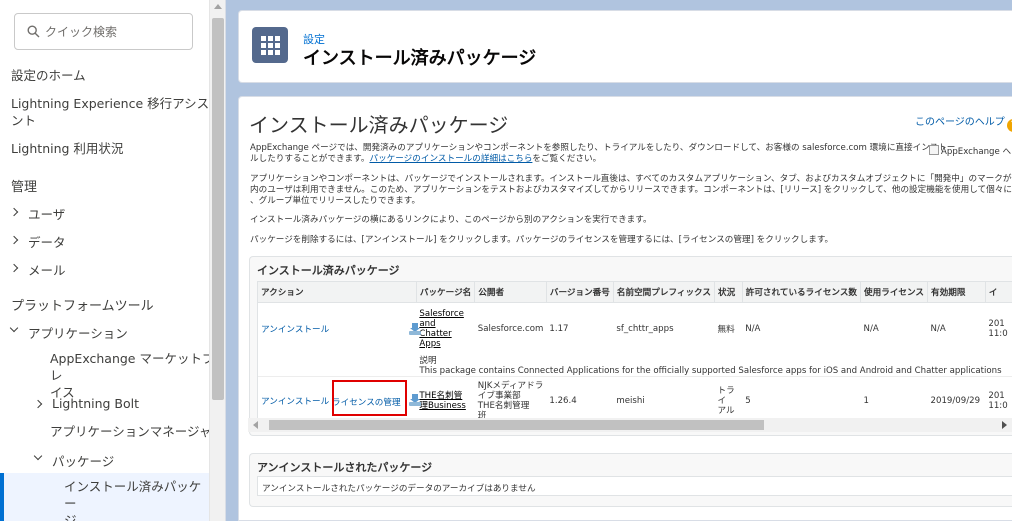 The height and width of the screenshot is (521, 1012). I want to click on col-header: パッケージ名, so click(446, 292).